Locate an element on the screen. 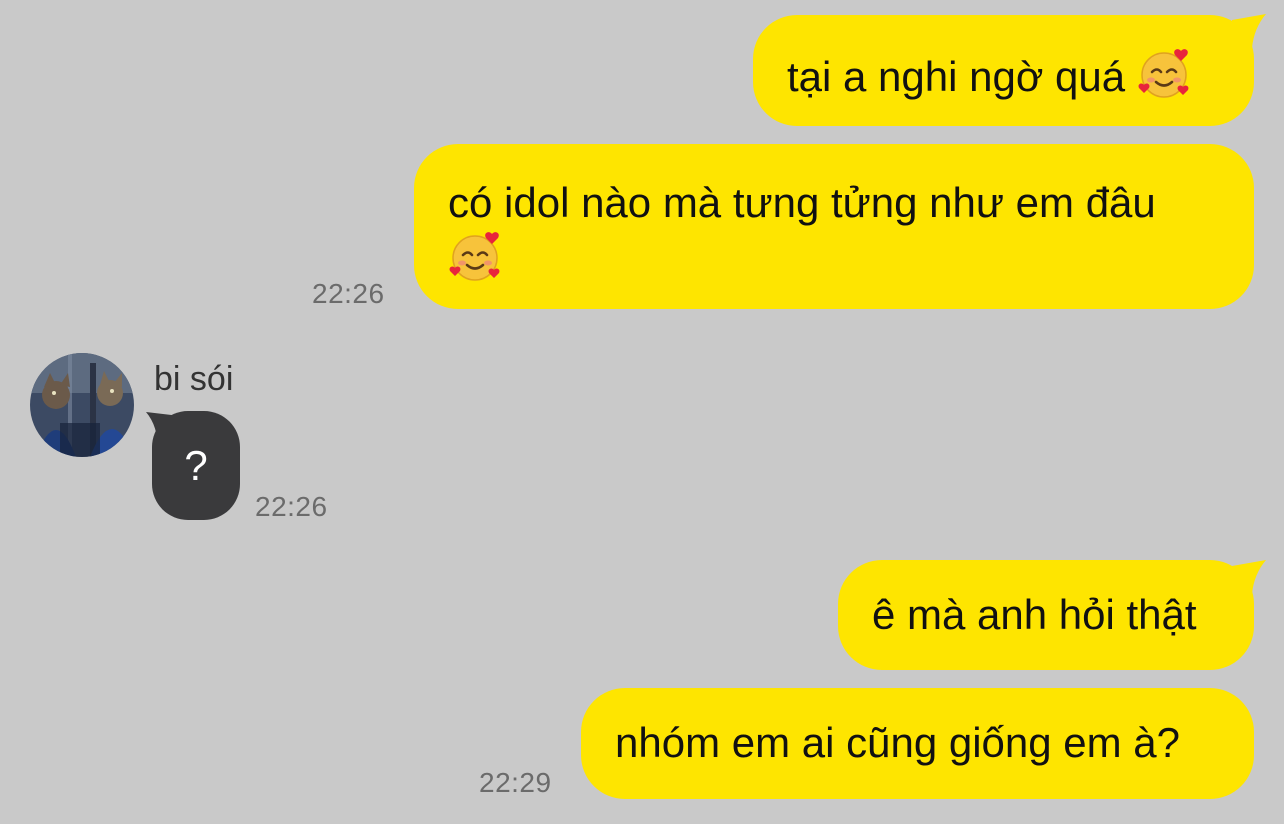 Image resolution: width=1284 pixels, height=824 pixels. message-text: có idol nào mà tưng tửng như em đâu is located at coordinates (802, 202).